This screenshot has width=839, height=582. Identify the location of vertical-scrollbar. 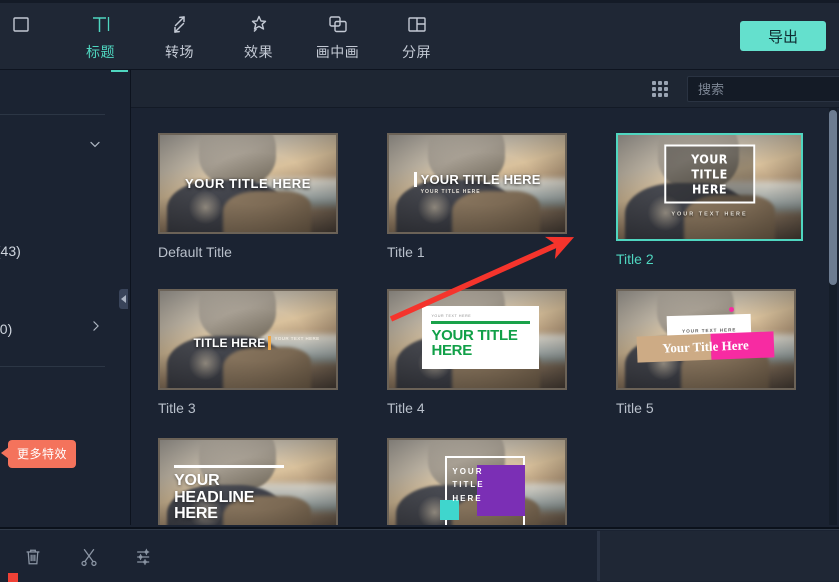
(833, 197).